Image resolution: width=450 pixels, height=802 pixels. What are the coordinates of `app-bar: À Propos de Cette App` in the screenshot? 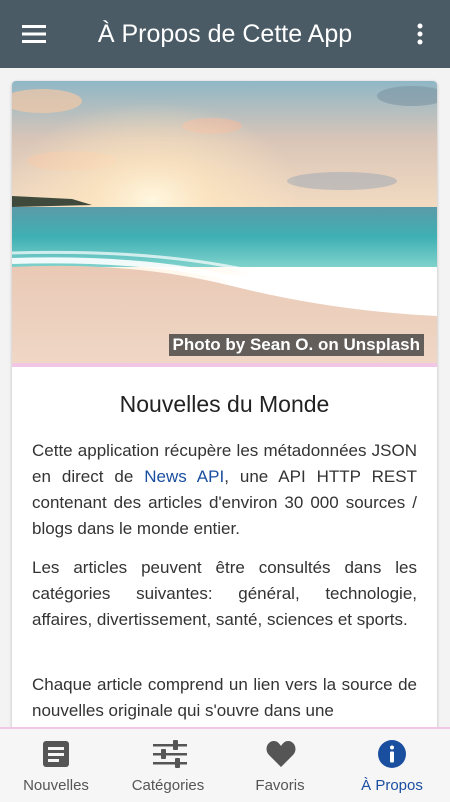 It's located at (225, 34).